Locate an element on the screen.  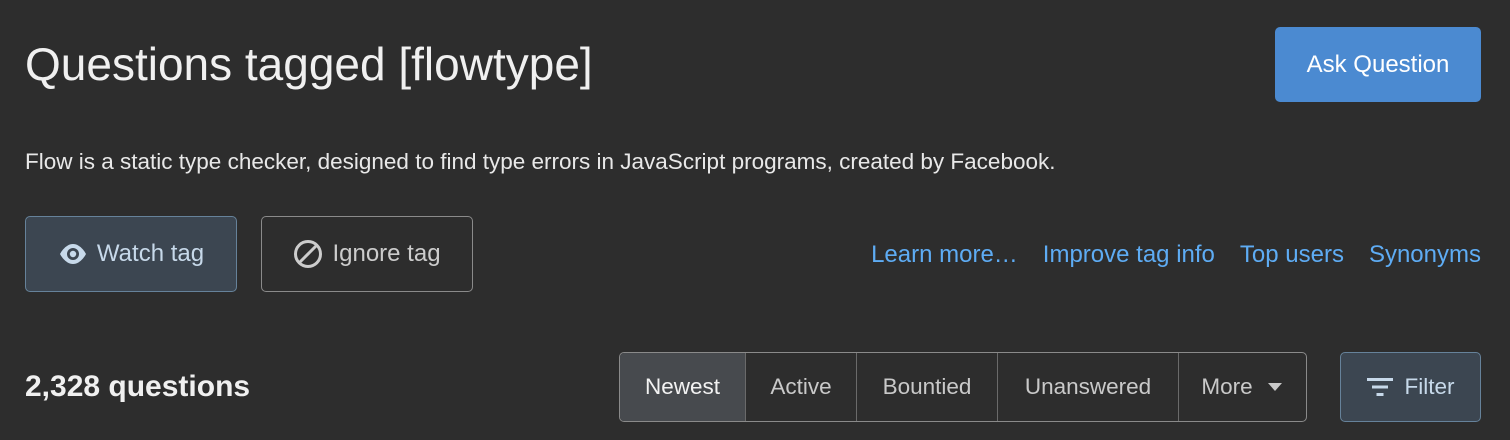
ask-question-button: Ask Question is located at coordinates (1378, 64).